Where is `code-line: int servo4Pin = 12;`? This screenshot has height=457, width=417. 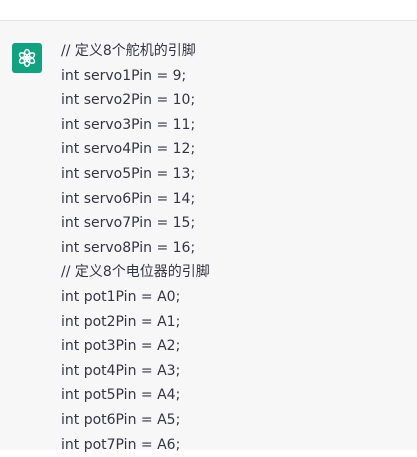 code-line: int servo4Pin = 12; is located at coordinates (235, 149).